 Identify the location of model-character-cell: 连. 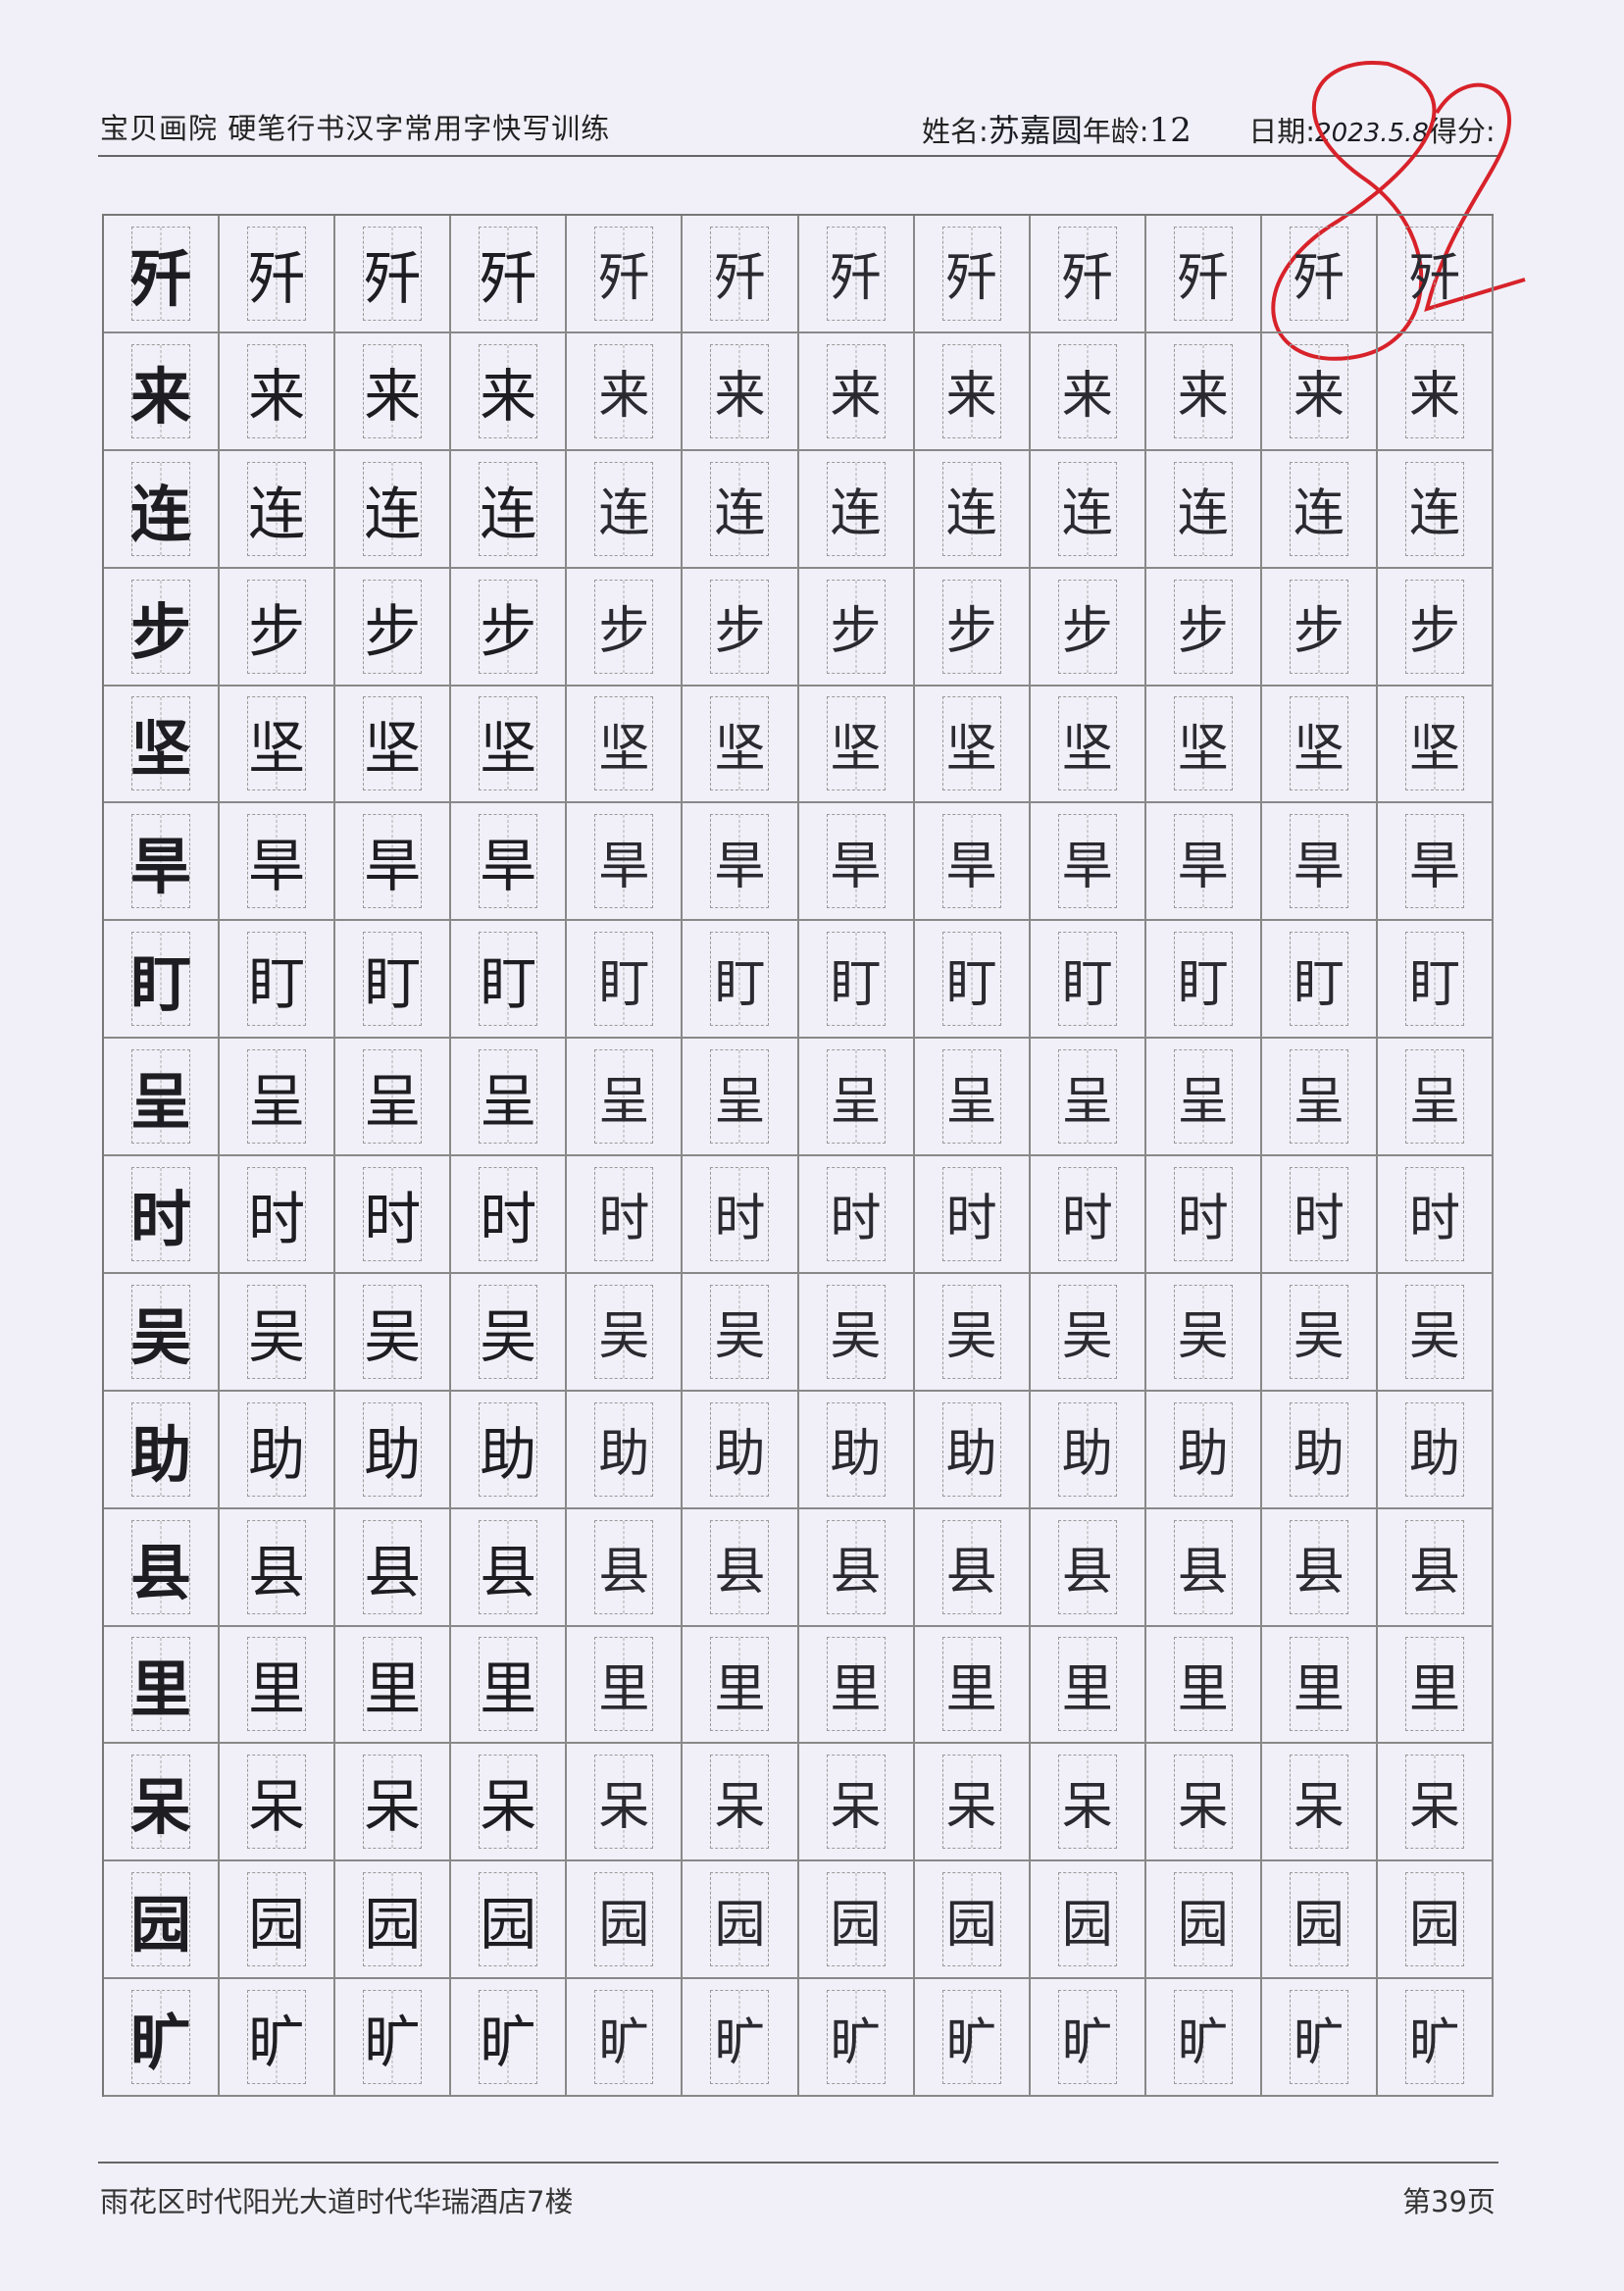
(162, 509).